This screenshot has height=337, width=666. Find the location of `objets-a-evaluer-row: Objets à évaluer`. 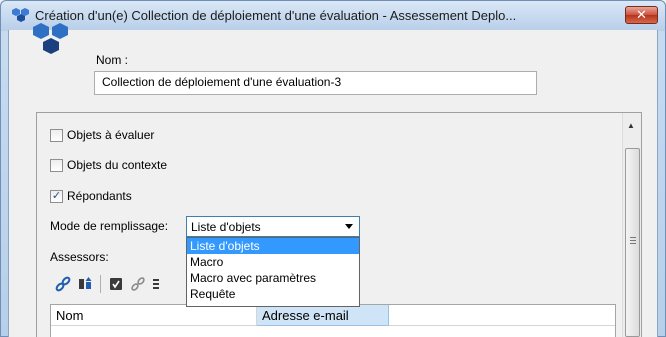

objets-a-evaluer-row: Objets à évaluer is located at coordinates (102, 135).